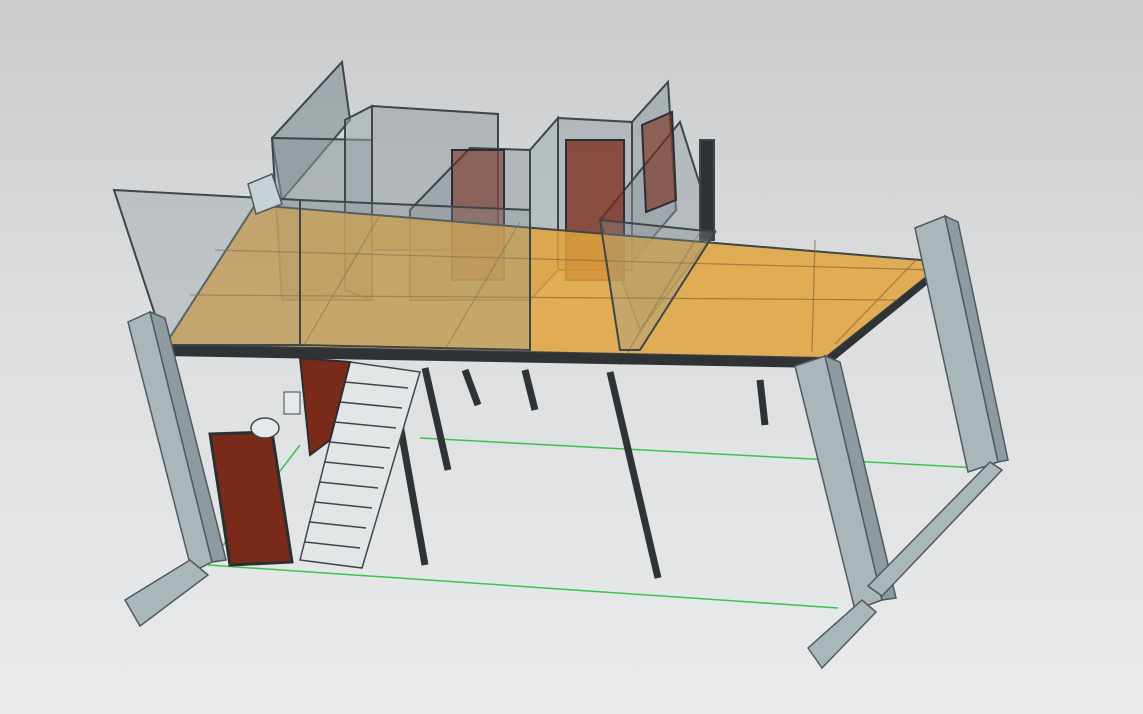  What do you see at coordinates (265, 428) in the screenshot?
I see `washbasin` at bounding box center [265, 428].